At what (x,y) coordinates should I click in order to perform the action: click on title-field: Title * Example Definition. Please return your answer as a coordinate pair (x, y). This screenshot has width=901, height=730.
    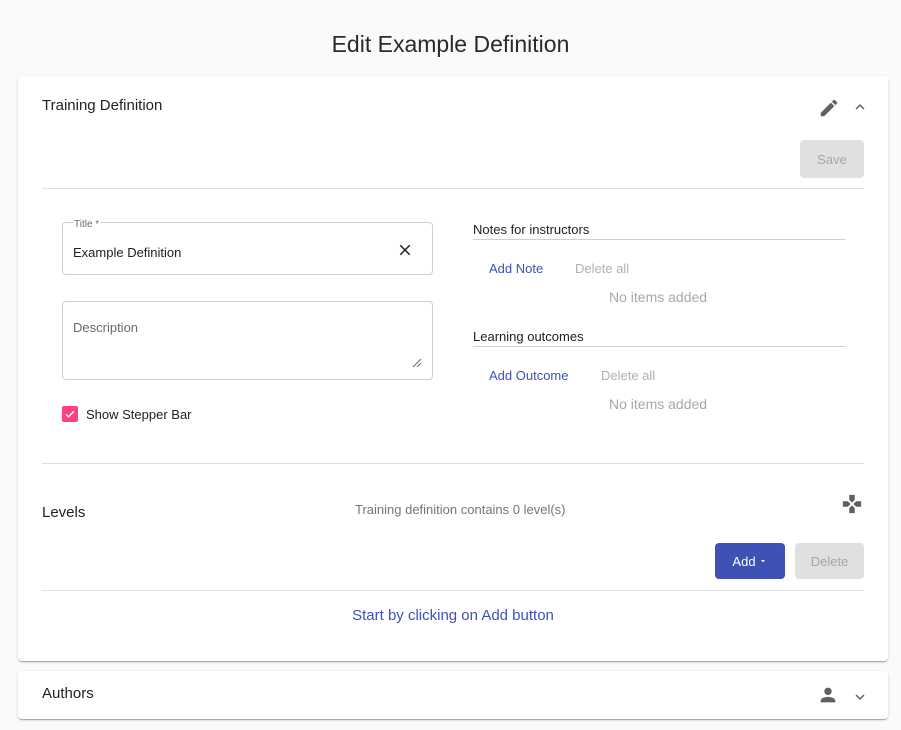
    Looking at the image, I should click on (247, 247).